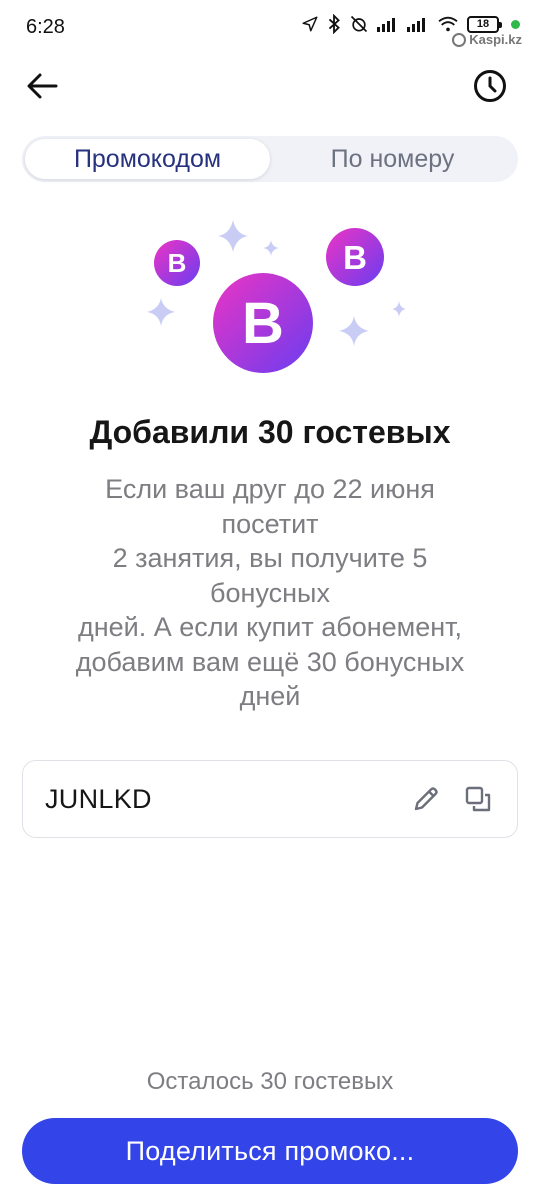  Describe the element at coordinates (270, 696) in the screenshot. I see `description-line: дней` at that location.